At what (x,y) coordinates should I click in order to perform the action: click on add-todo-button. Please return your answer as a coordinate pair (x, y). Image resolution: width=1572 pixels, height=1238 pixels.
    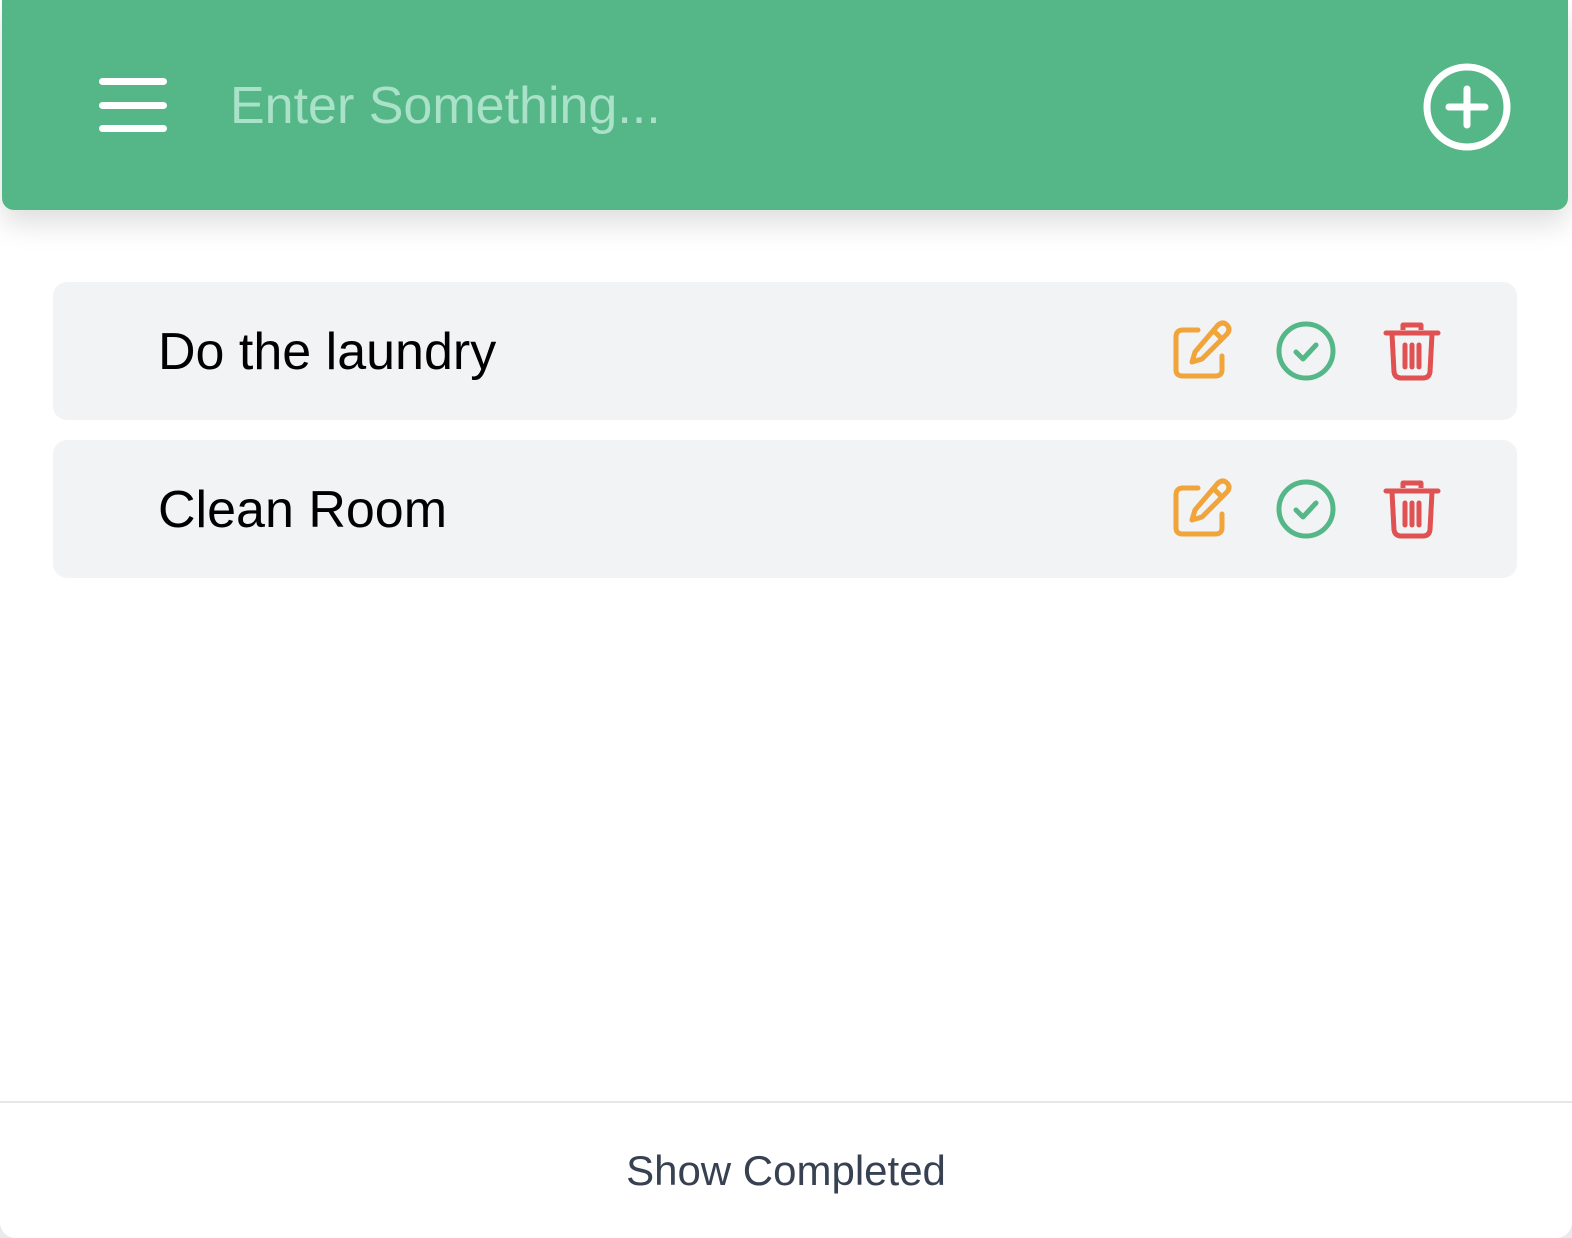
    Looking at the image, I should click on (1467, 107).